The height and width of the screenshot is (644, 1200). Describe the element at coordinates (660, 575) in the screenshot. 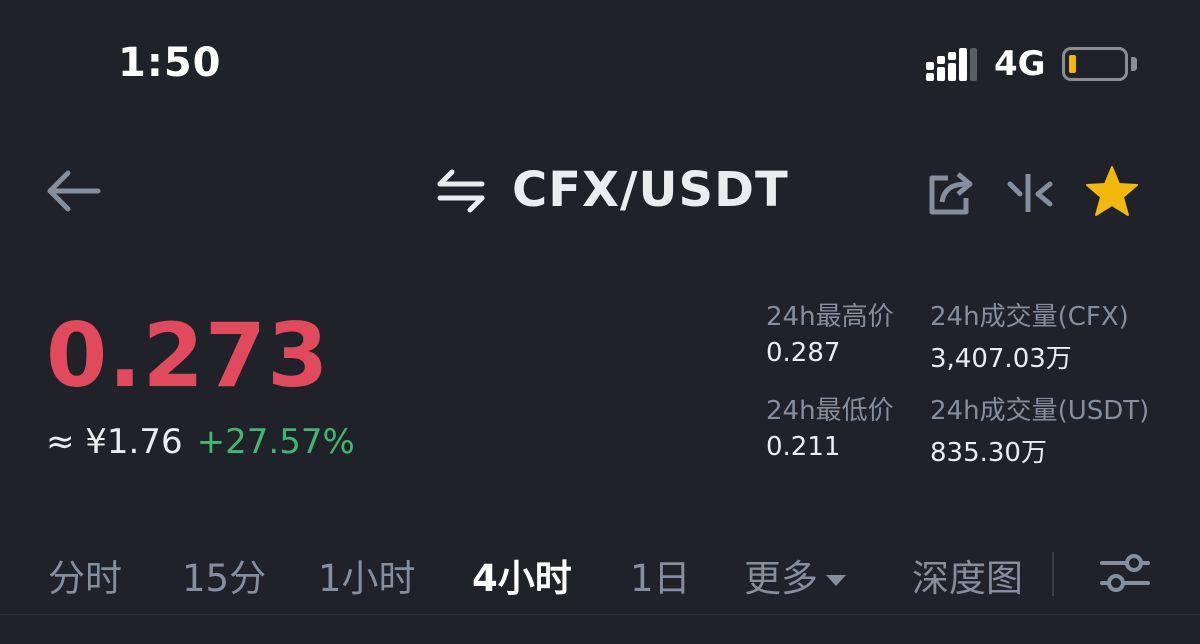

I see `tab-1day: 1日` at that location.